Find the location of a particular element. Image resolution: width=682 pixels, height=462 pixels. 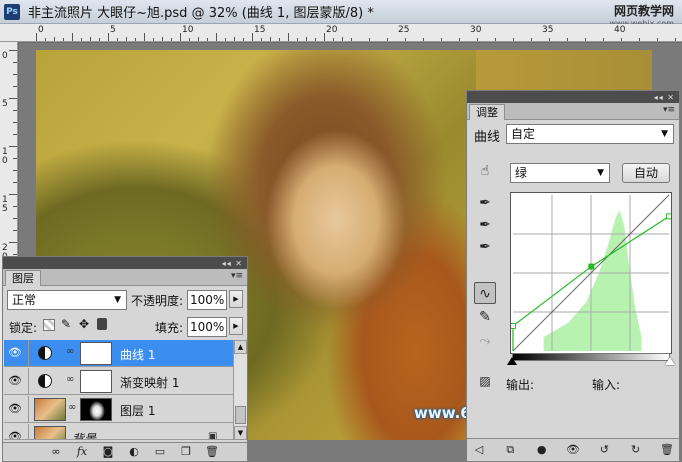

smooth-curve-icon: ⤳ is located at coordinates (485, 341).